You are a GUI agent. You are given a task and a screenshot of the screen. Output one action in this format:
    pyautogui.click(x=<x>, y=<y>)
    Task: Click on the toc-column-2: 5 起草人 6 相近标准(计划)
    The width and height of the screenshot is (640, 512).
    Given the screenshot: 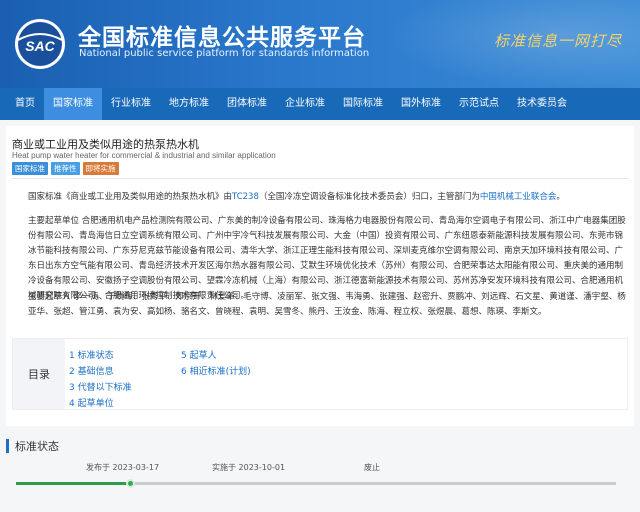 What is the action you would take?
    pyautogui.click(x=216, y=364)
    